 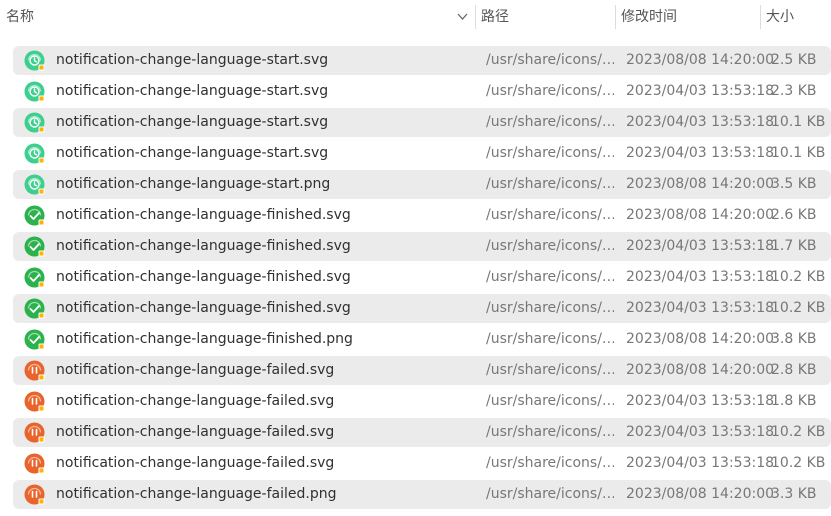 What do you see at coordinates (415, 17) in the screenshot?
I see `column-header: 名称 路径 修改时间 大小` at bounding box center [415, 17].